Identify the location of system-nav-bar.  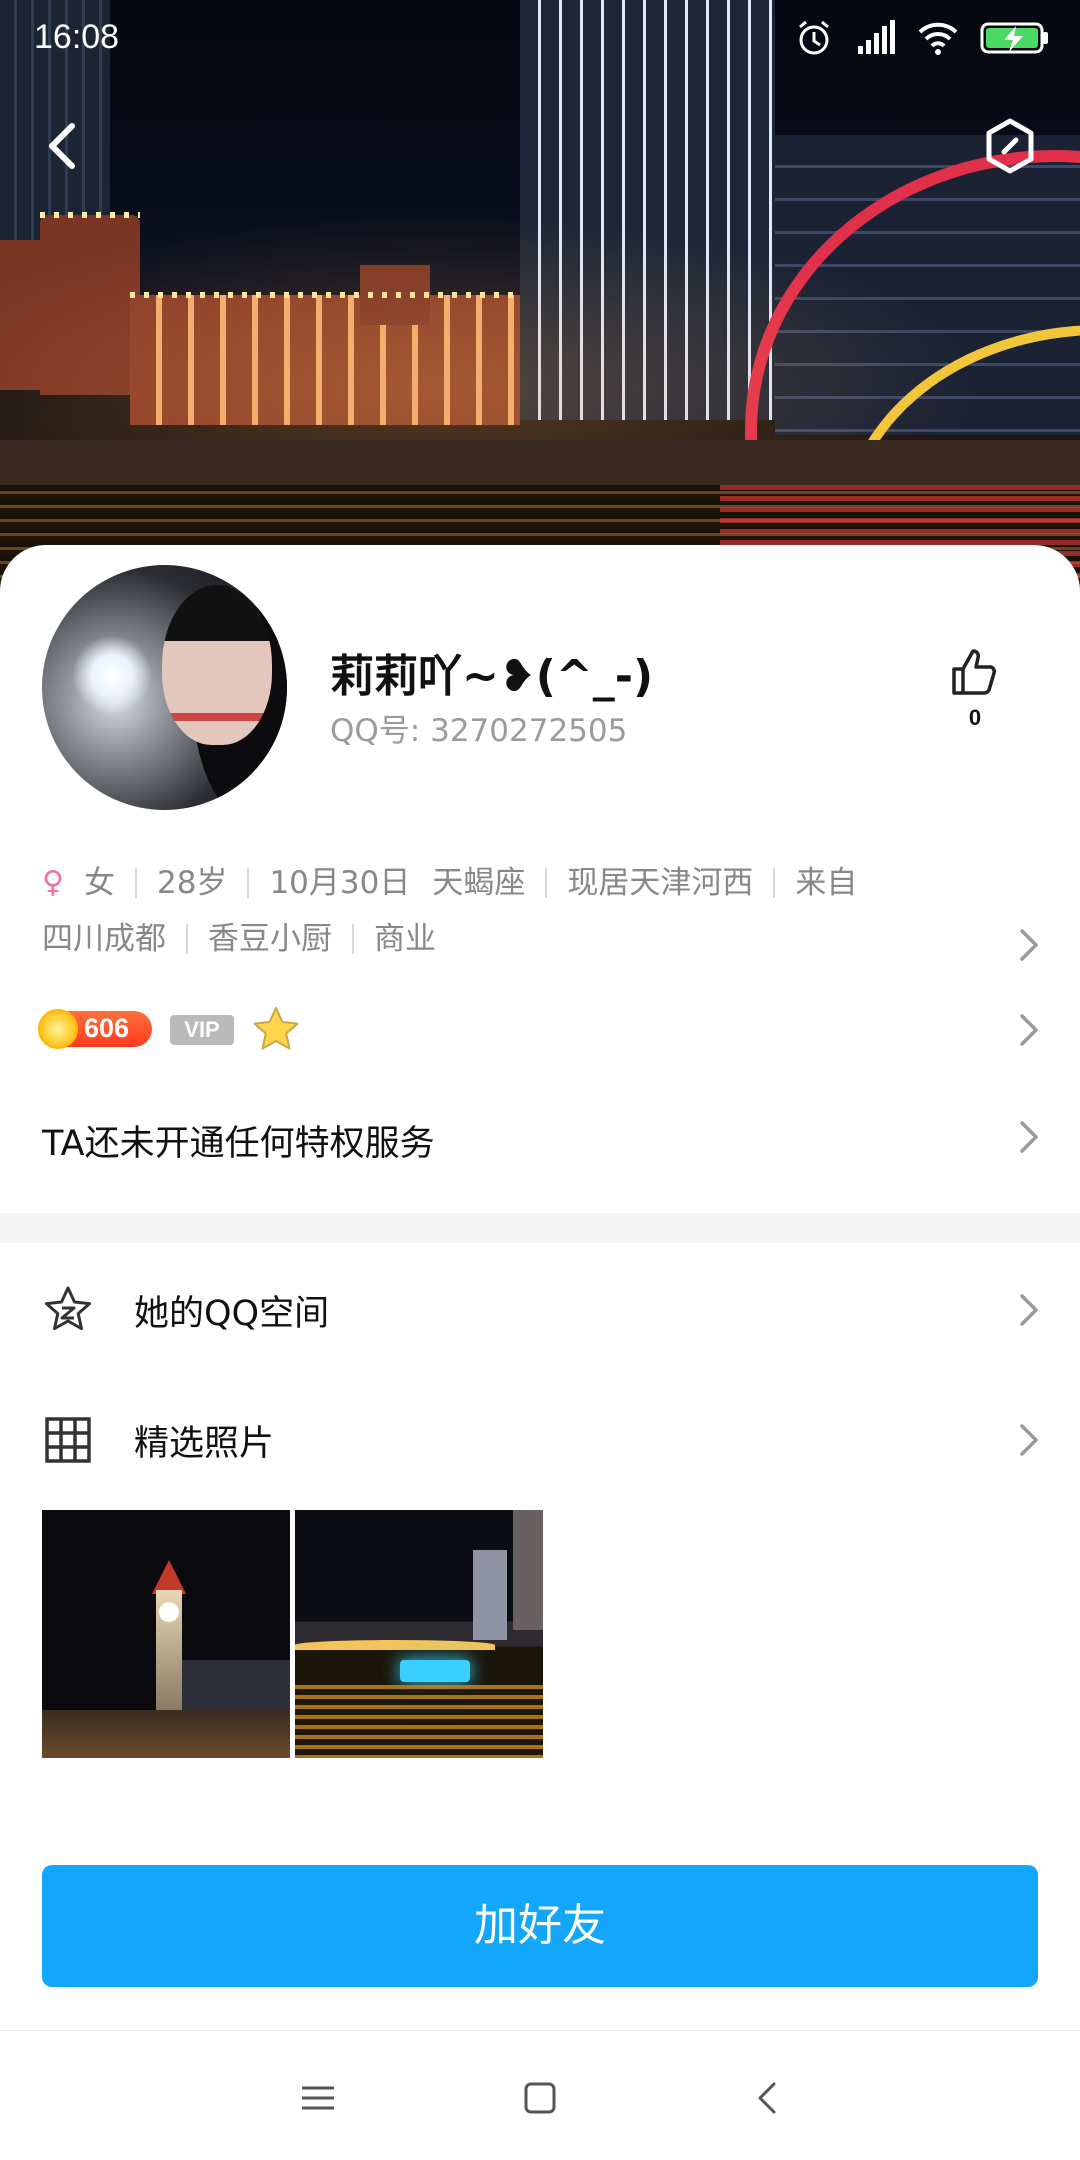
(540, 2095).